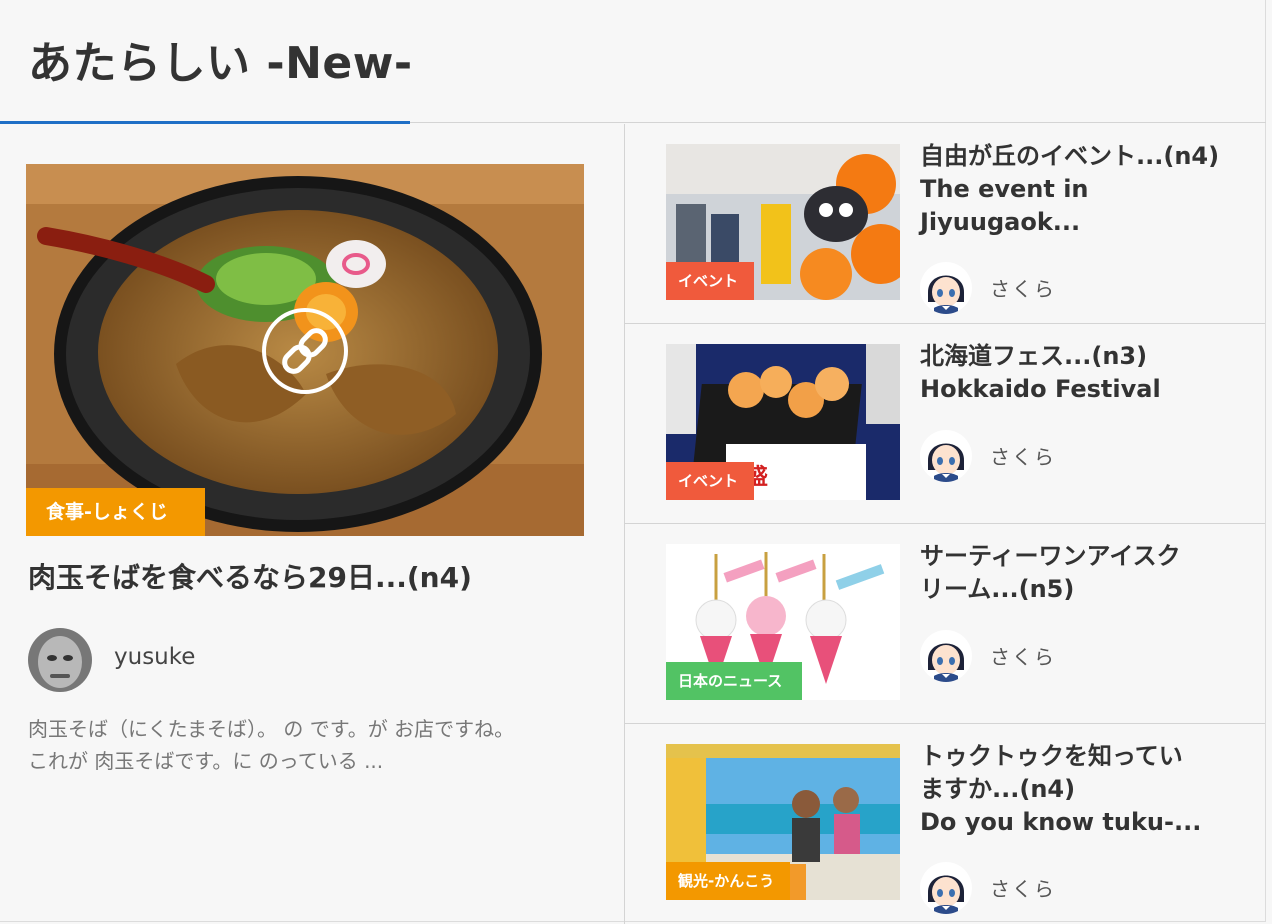 Image resolution: width=1272 pixels, height=924 pixels. I want to click on category-label: 日本のニュース, so click(734, 681).